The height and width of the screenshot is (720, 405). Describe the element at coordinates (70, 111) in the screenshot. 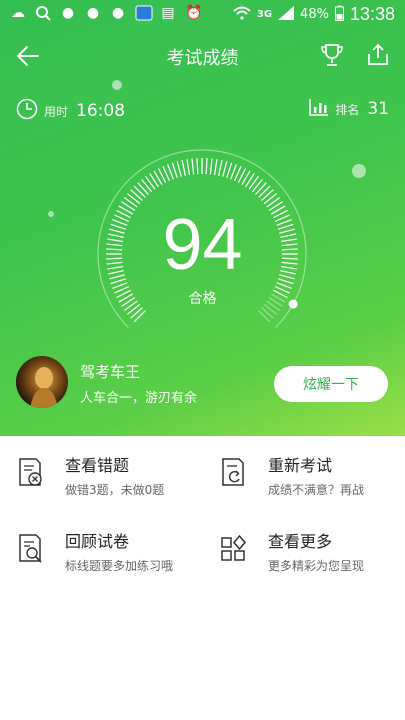

I see `time-used: 用时 16:08` at that location.